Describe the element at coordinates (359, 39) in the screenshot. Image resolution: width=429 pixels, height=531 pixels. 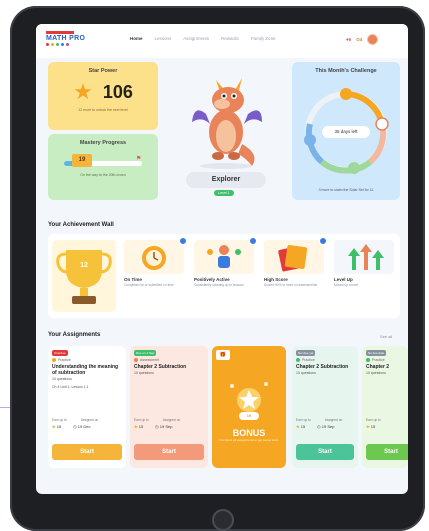
I see `points-badge: O4` at that location.